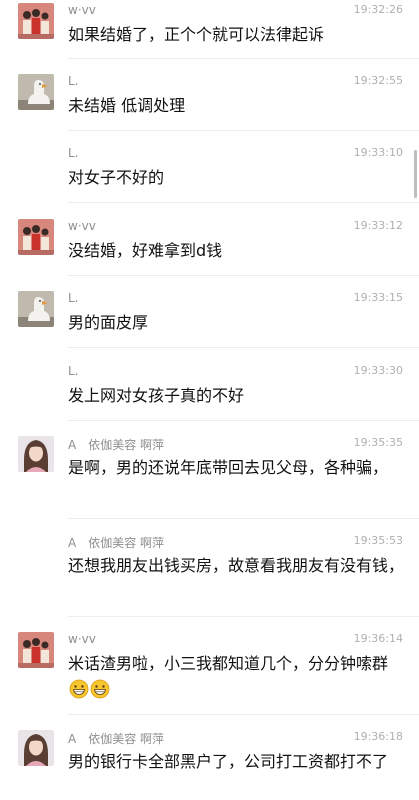  Describe the element at coordinates (378, 9) in the screenshot. I see `message-timestamp: 19:32:26` at that location.